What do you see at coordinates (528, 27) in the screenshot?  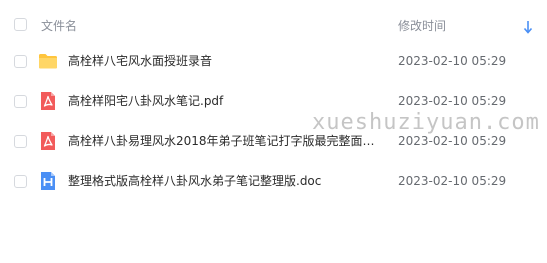 I see `arrow-down-icon` at bounding box center [528, 27].